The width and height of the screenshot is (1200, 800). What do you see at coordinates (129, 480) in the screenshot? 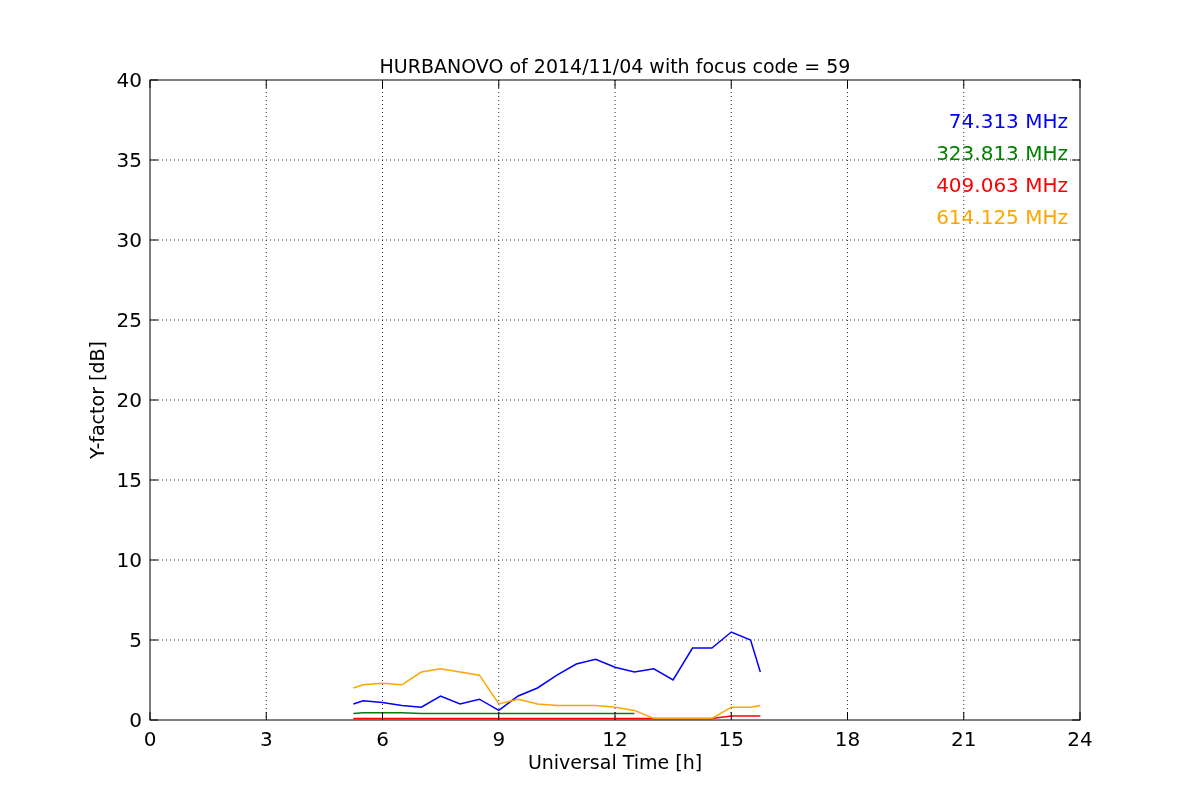
I see `y-tick-label: 15` at bounding box center [129, 480].